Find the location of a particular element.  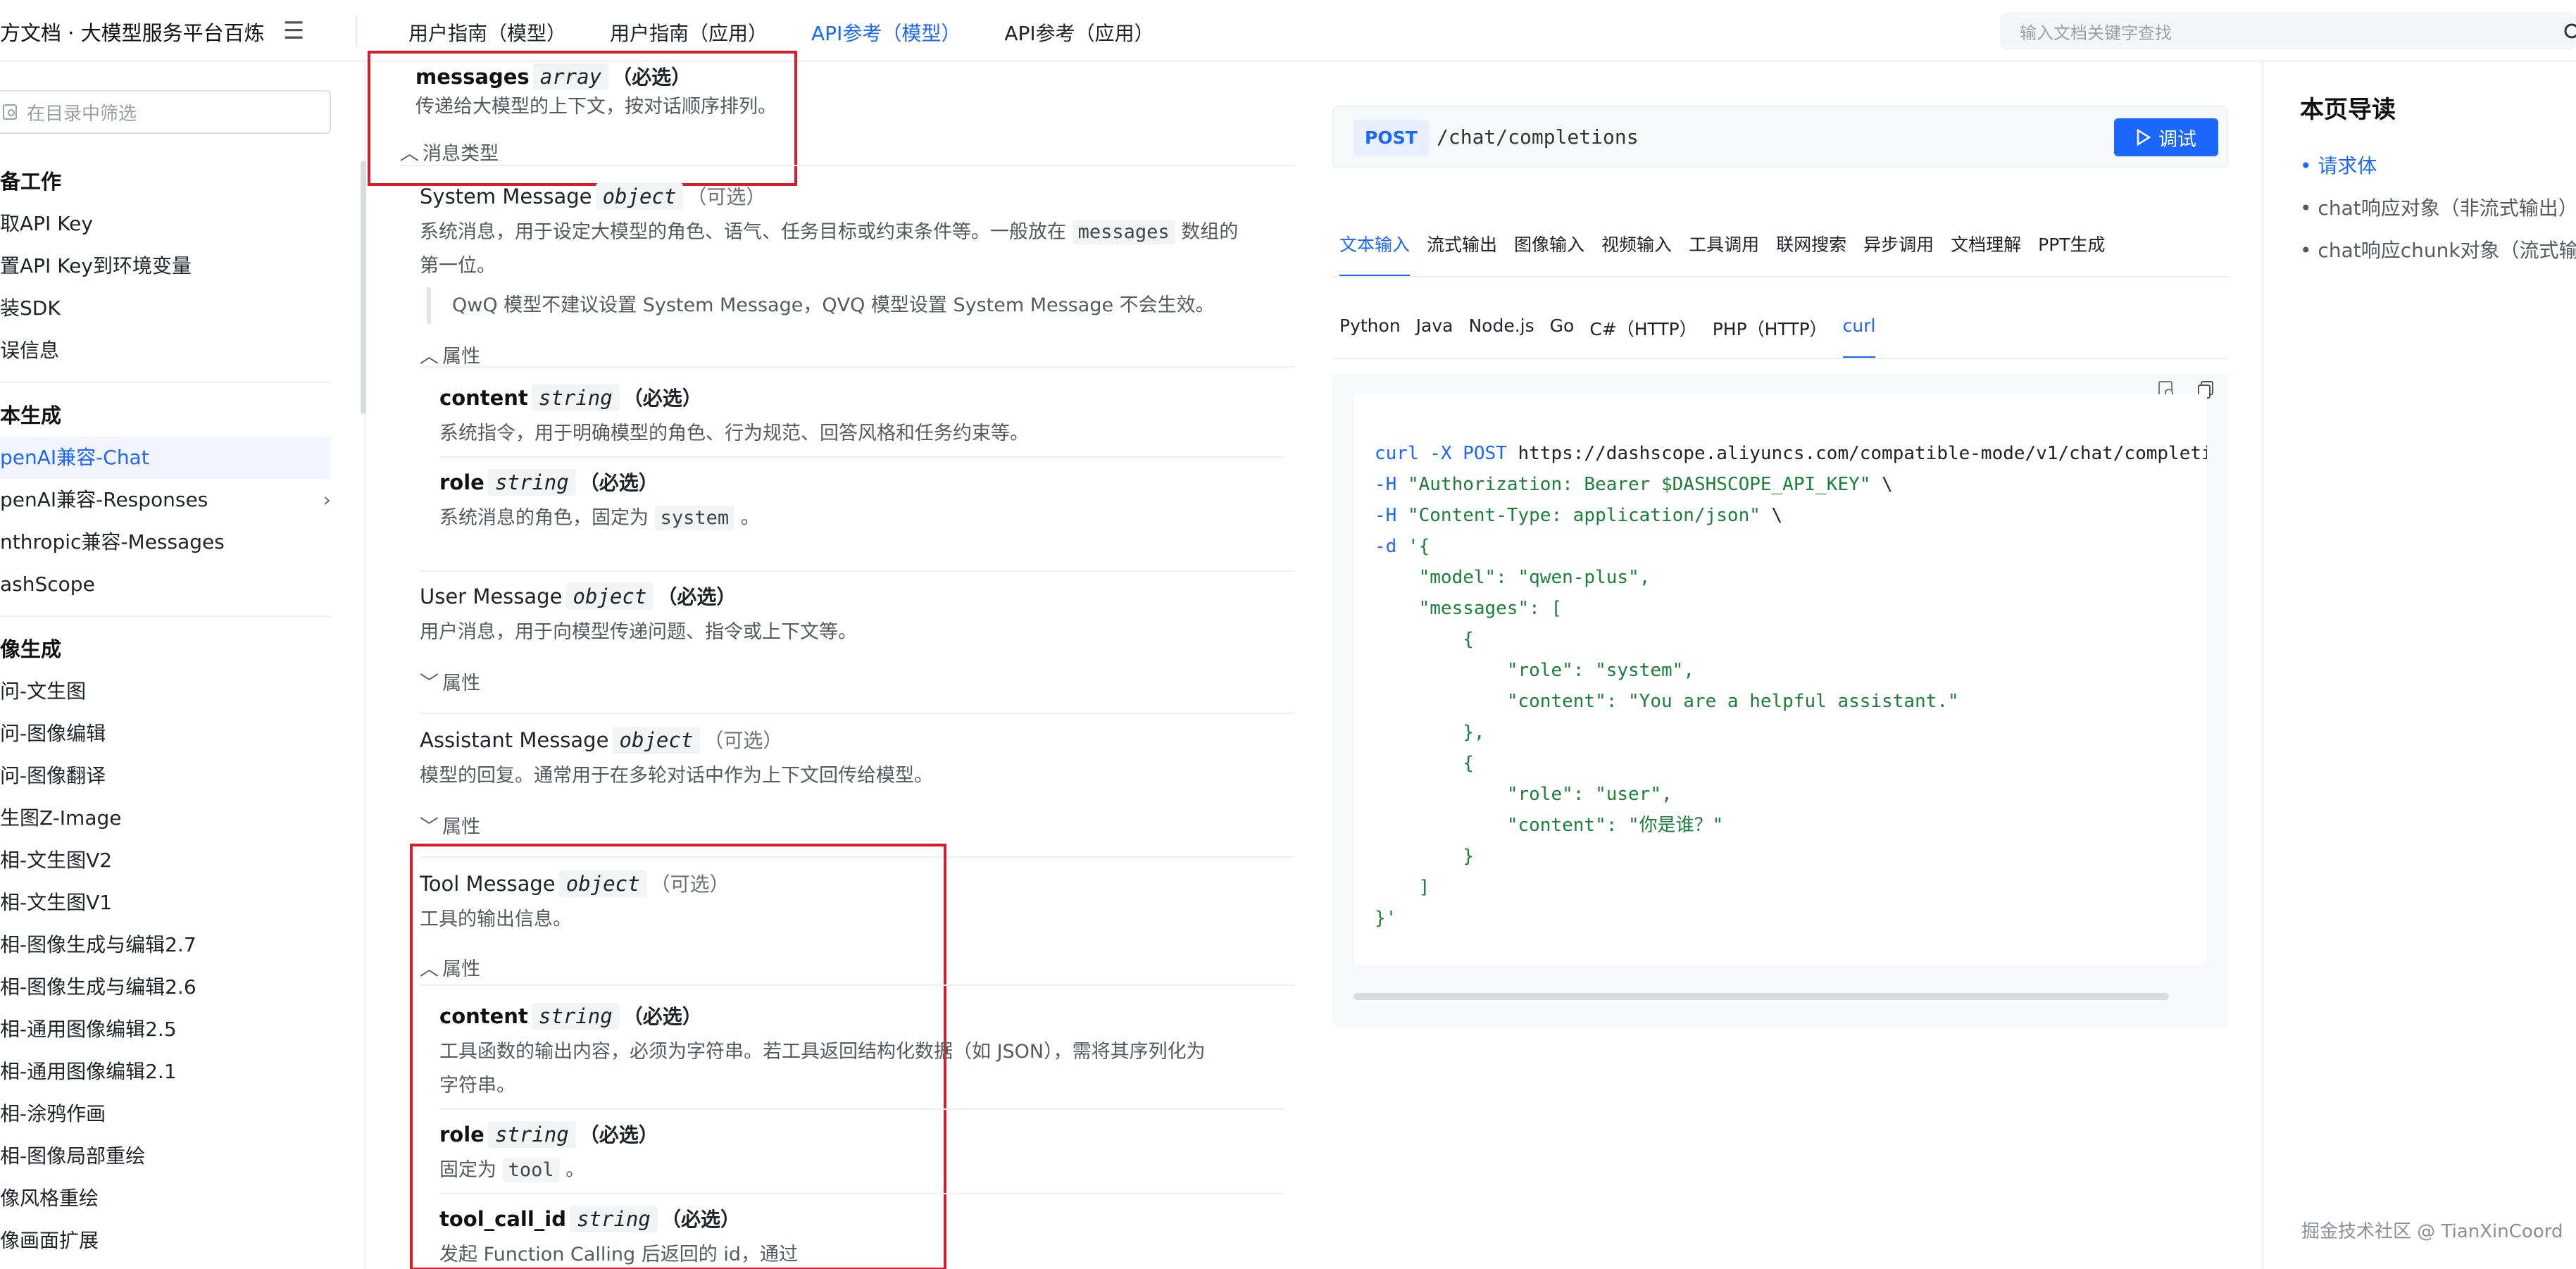

tab-web-search: 联网搜索 is located at coordinates (1811, 254).